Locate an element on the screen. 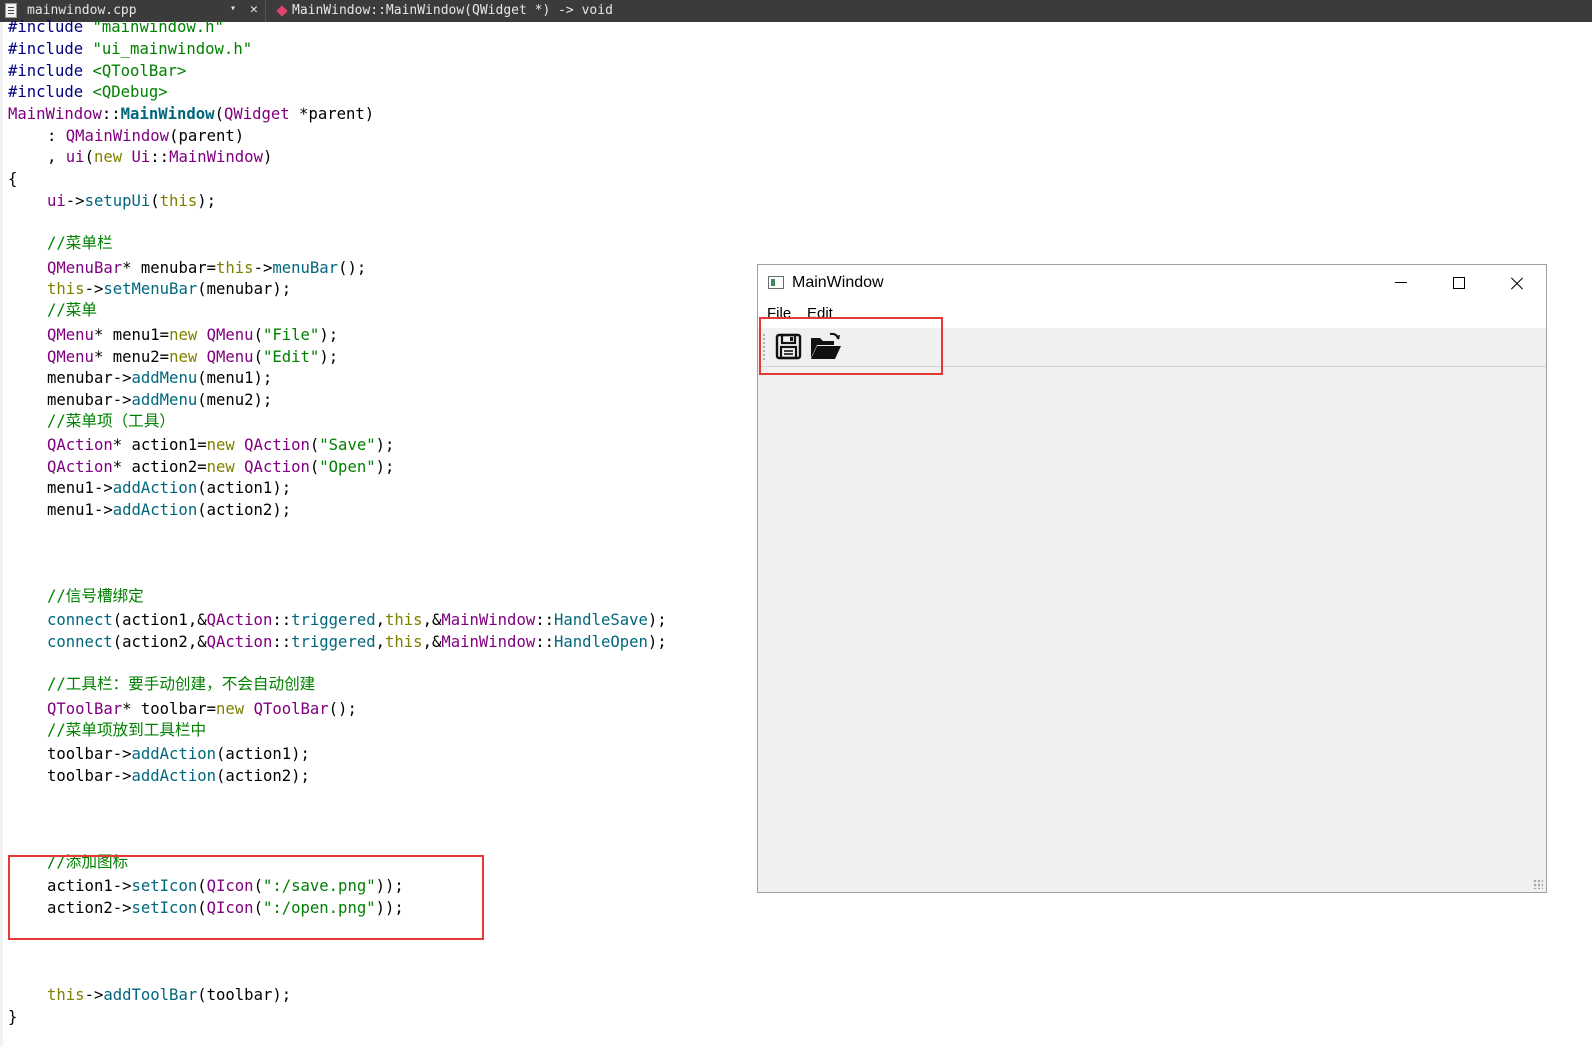 The width and height of the screenshot is (1592, 1047). code-token: ( is located at coordinates (155, 201).